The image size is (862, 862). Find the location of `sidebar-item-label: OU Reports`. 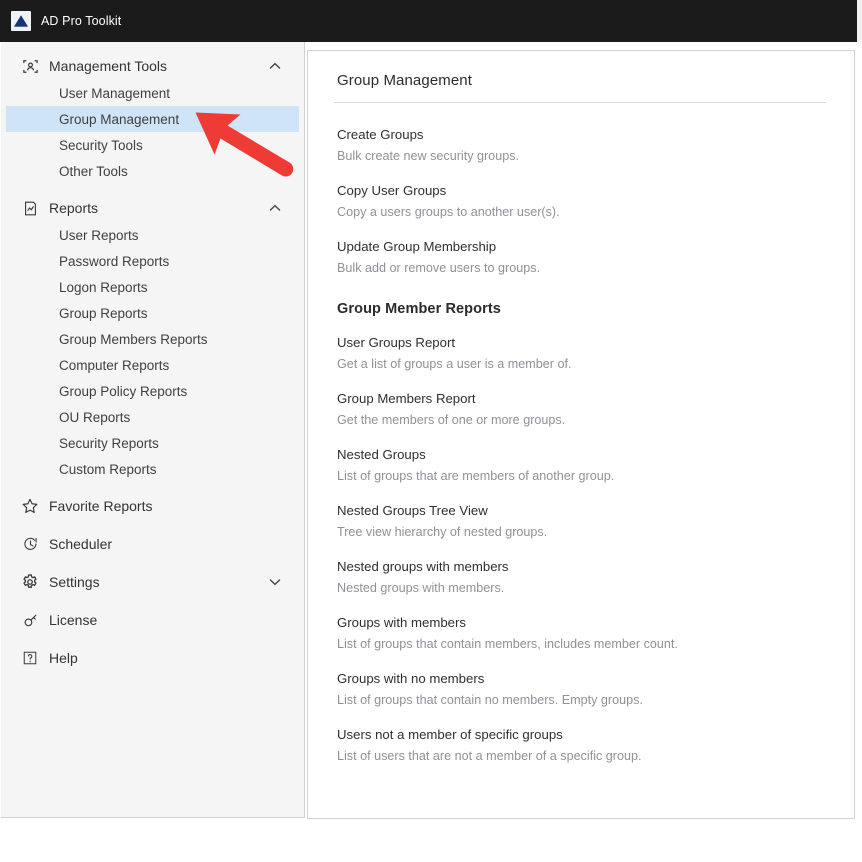

sidebar-item-label: OU Reports is located at coordinates (95, 417).